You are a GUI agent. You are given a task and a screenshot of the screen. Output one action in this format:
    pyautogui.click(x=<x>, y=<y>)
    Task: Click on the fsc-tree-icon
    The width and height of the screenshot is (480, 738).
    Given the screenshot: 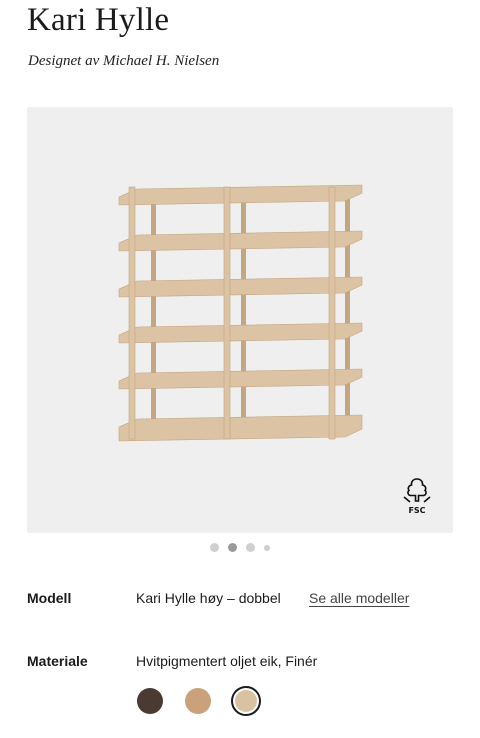 What is the action you would take?
    pyautogui.click(x=417, y=490)
    